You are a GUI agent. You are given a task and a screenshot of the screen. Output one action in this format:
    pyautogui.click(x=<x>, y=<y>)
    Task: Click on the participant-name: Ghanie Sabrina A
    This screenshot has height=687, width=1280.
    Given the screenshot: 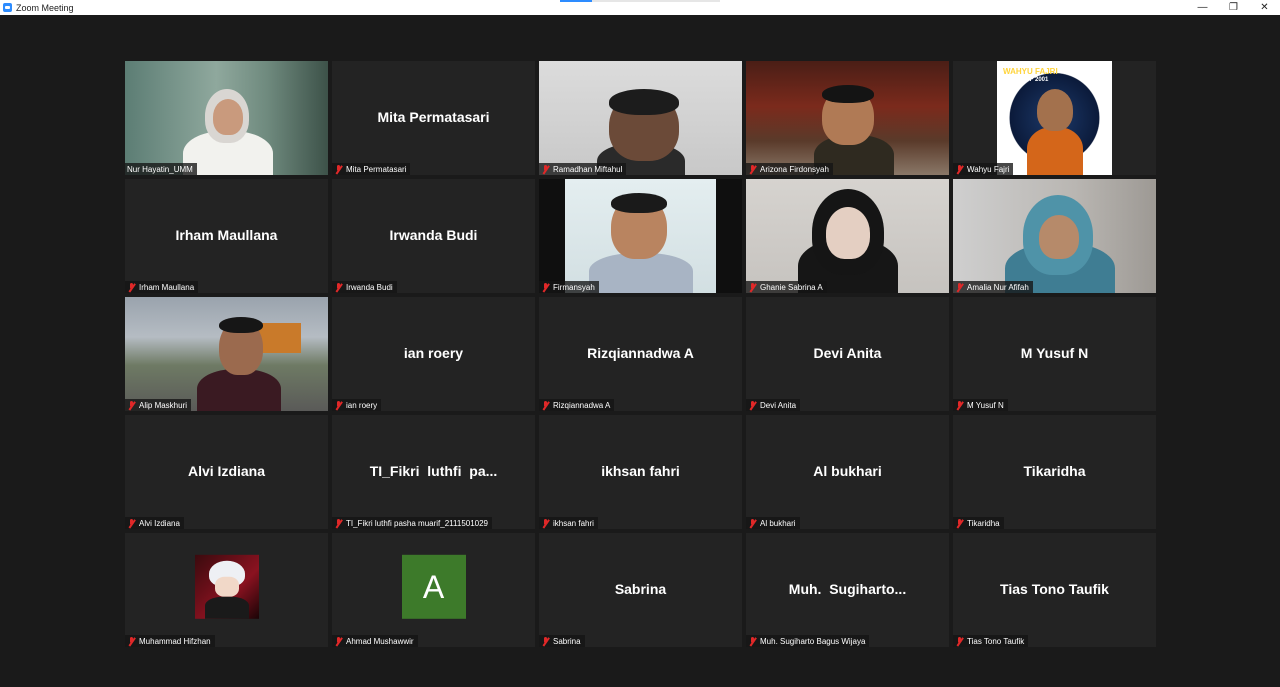 What is the action you would take?
    pyautogui.click(x=791, y=287)
    